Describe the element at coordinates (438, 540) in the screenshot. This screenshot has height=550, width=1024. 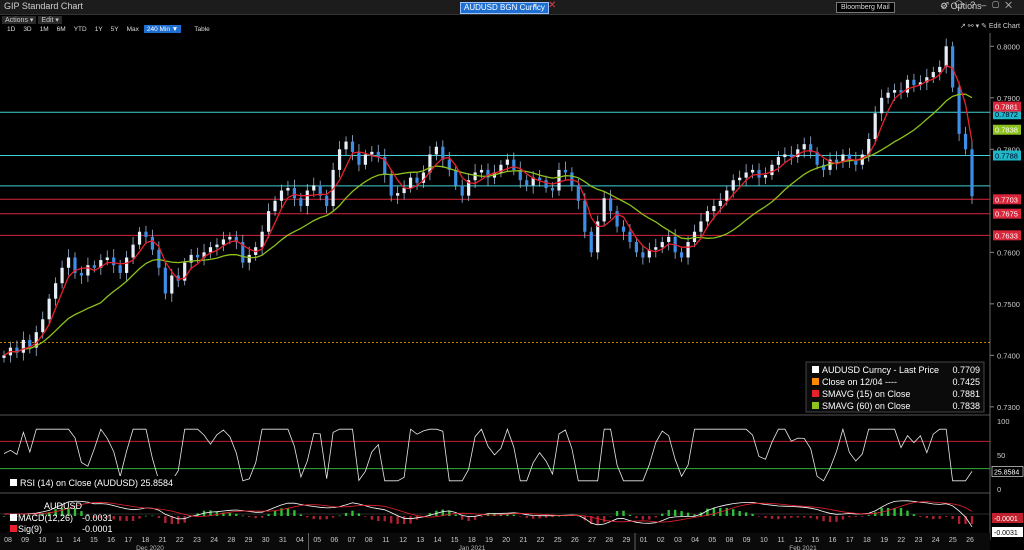
I see `x-day-label: 14` at that location.